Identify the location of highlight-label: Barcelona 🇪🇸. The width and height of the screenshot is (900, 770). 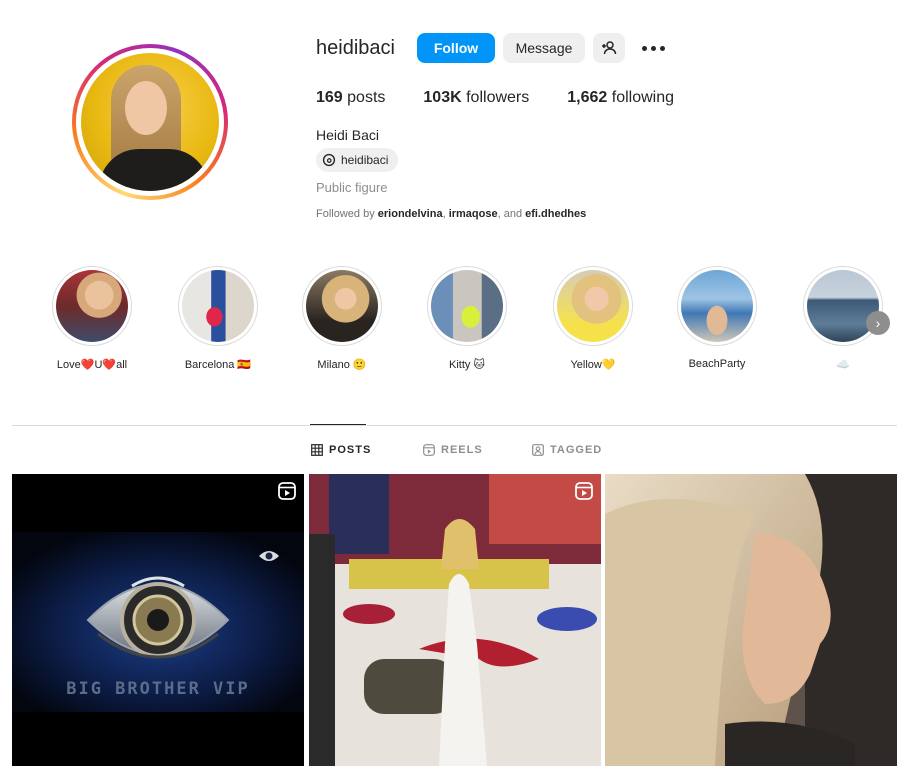
(218, 365).